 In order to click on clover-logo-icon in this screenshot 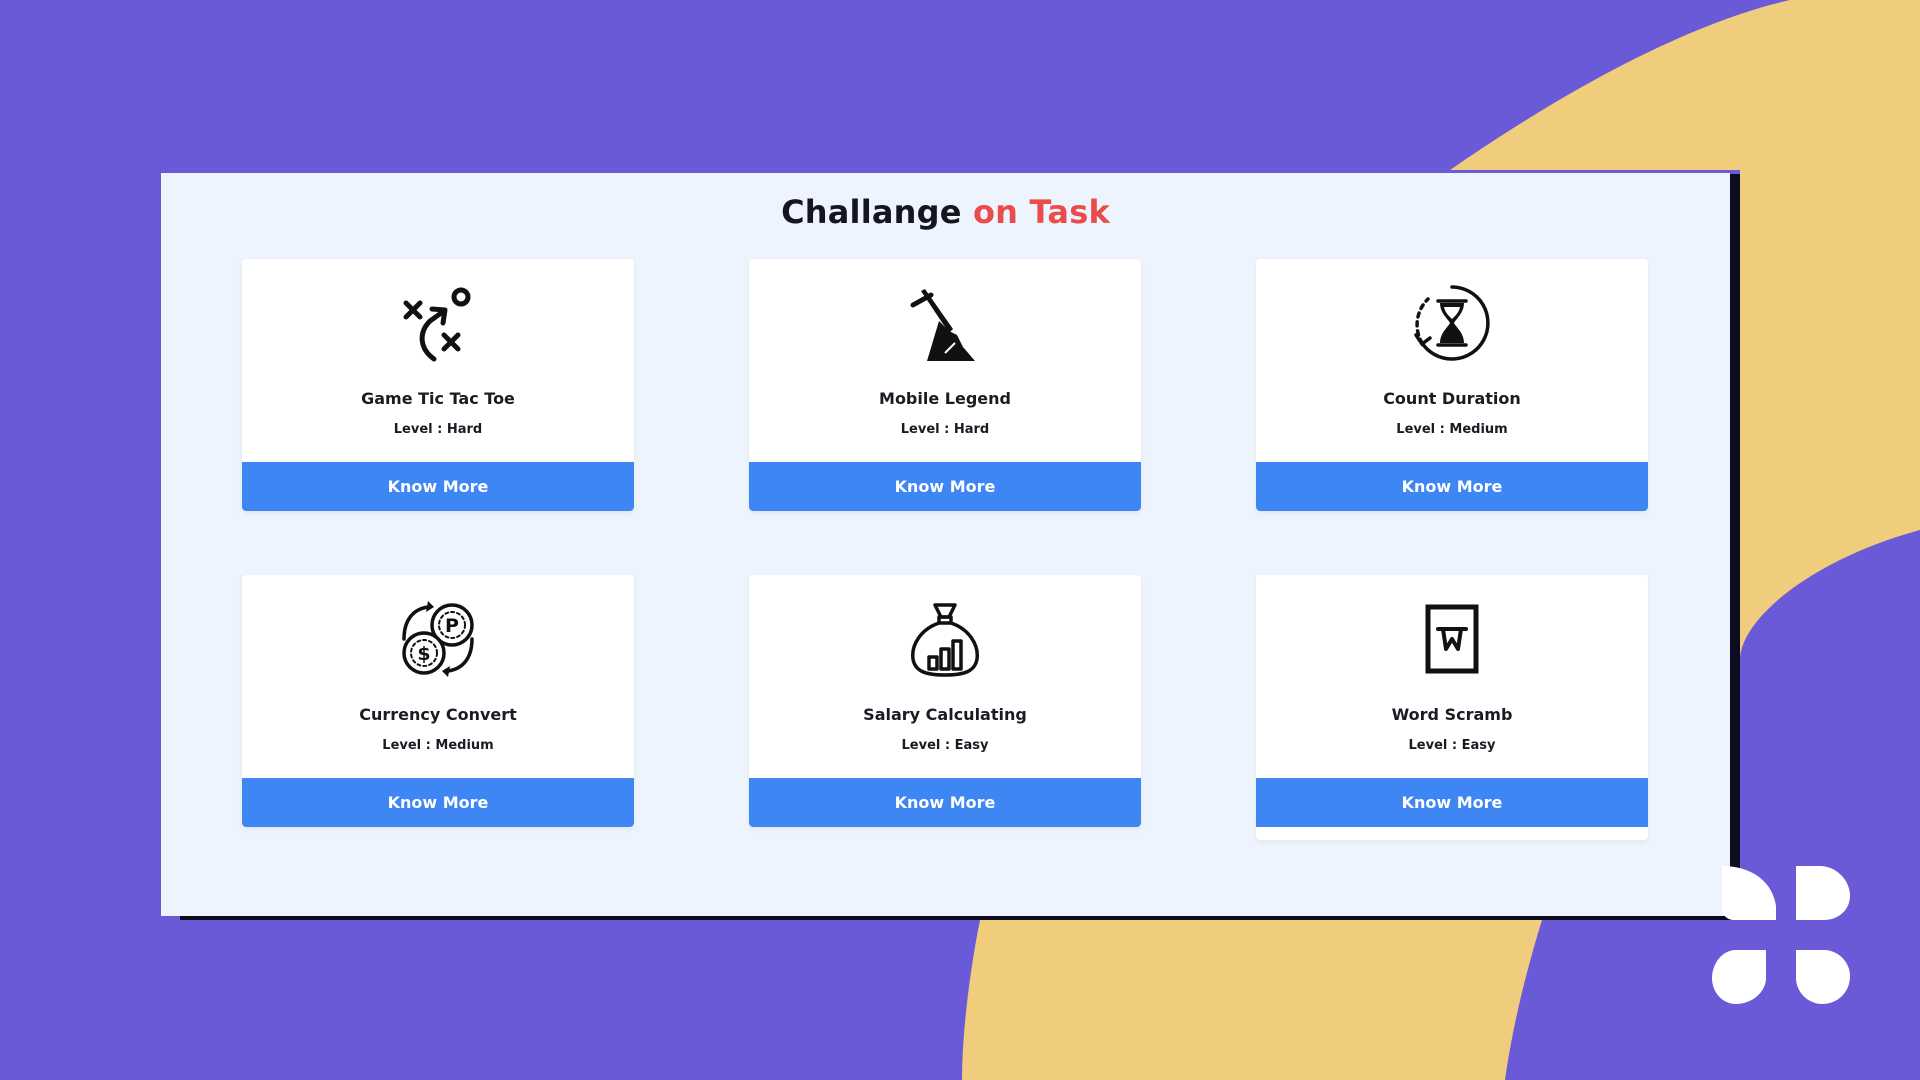, I will do `click(1781, 935)`.